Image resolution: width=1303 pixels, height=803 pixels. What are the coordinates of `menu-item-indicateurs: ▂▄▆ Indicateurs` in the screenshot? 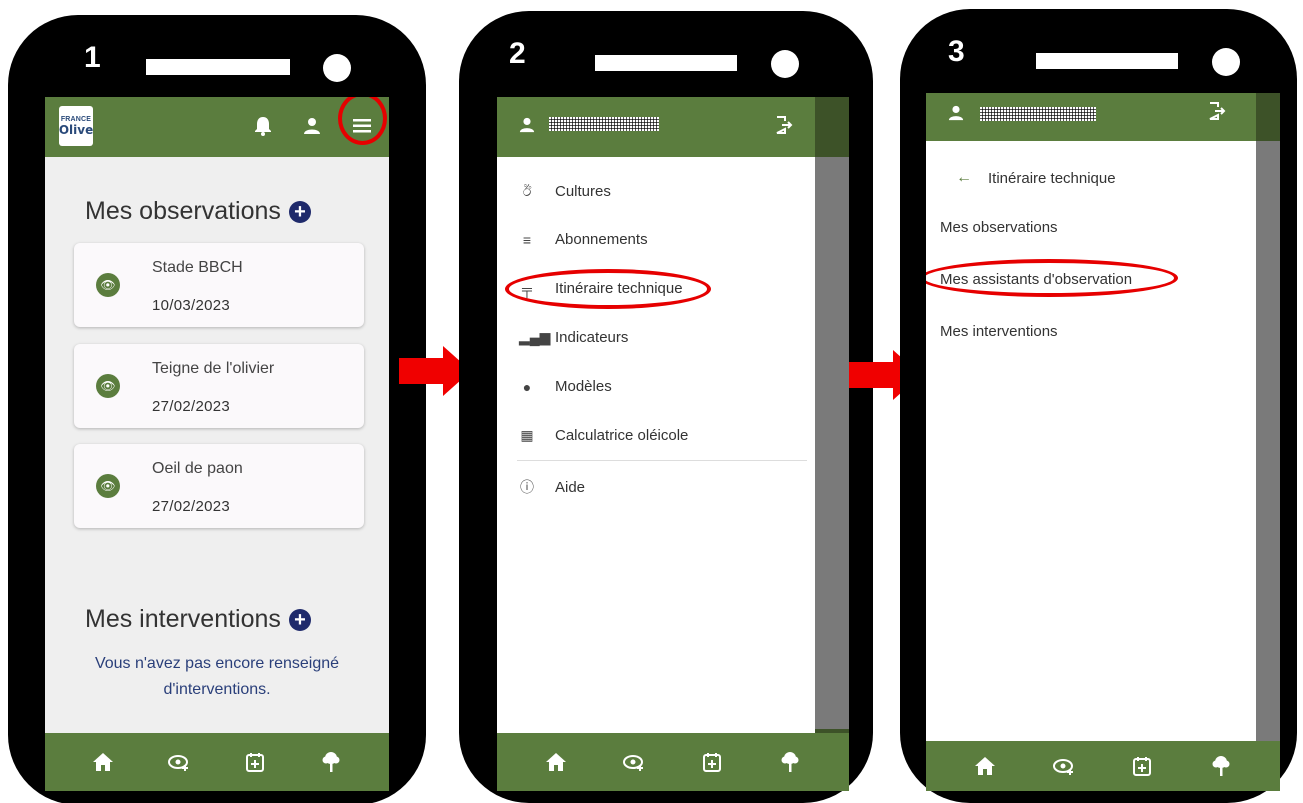 It's located at (573, 337).